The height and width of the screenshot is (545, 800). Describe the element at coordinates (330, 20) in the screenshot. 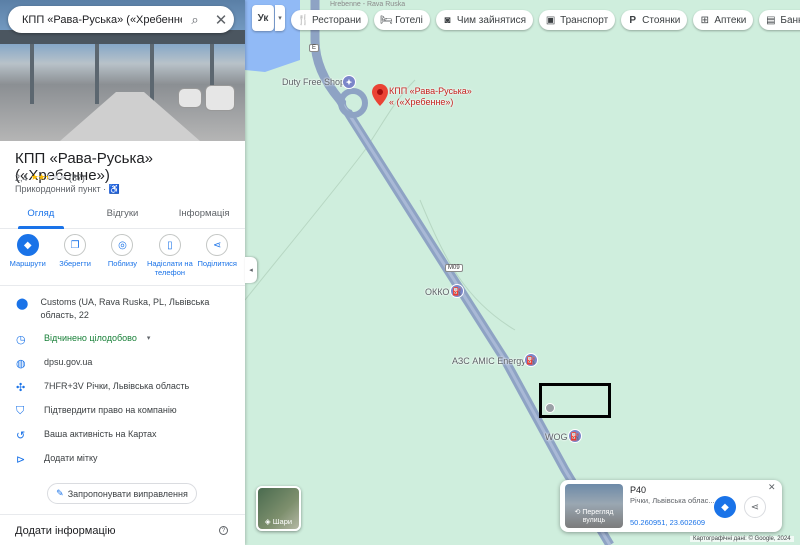

I see `chip-restaurants: 🍴 Ресторани` at that location.